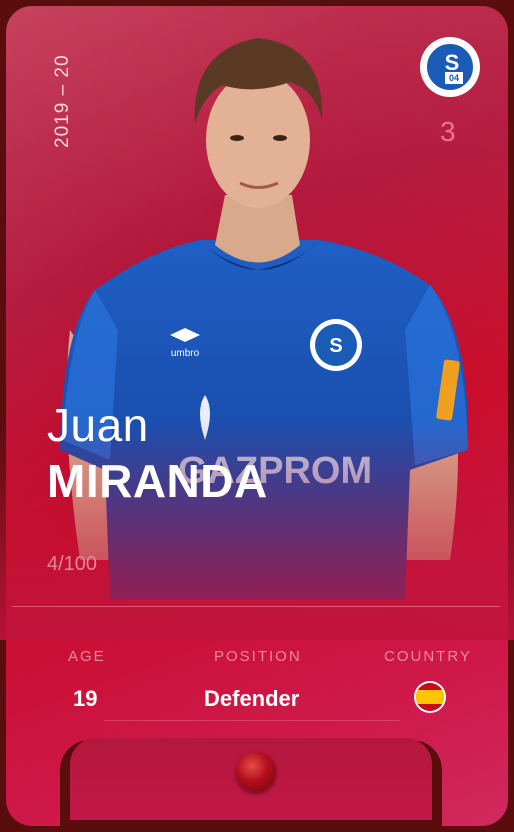  I want to click on svg-text: S, so click(335, 346).